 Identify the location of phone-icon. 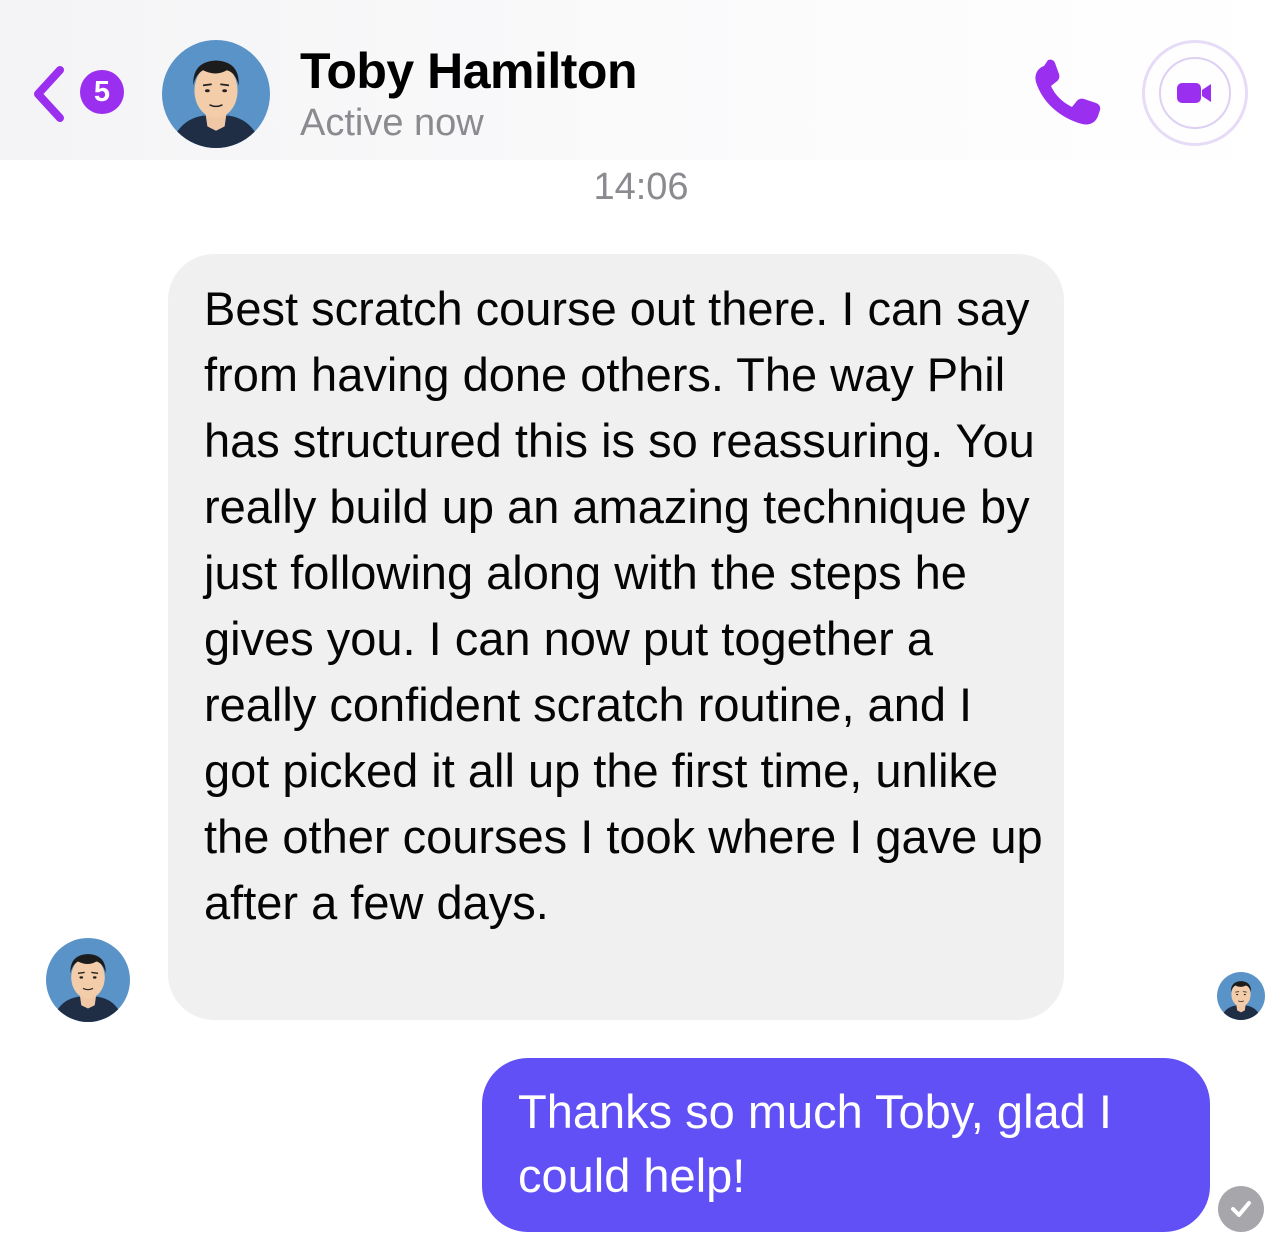
(1068, 92).